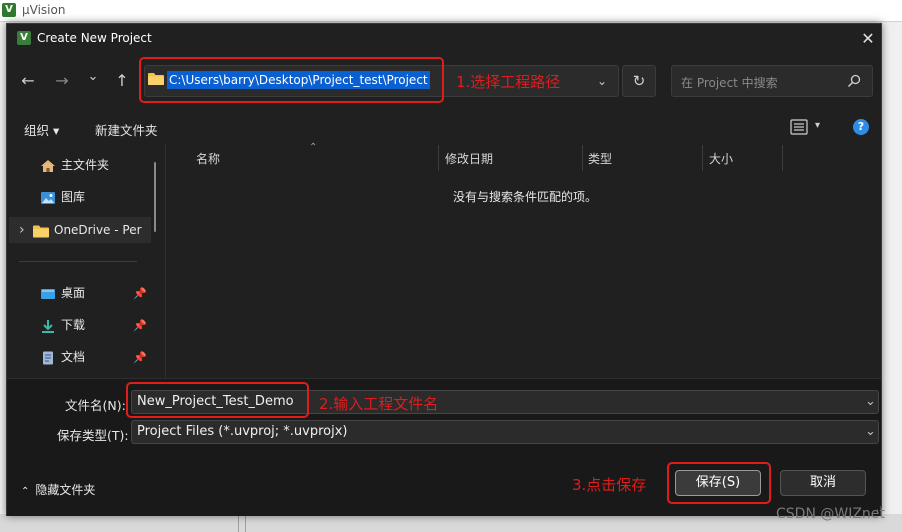  What do you see at coordinates (600, 158) in the screenshot?
I see `column-header-type: 类型` at bounding box center [600, 158].